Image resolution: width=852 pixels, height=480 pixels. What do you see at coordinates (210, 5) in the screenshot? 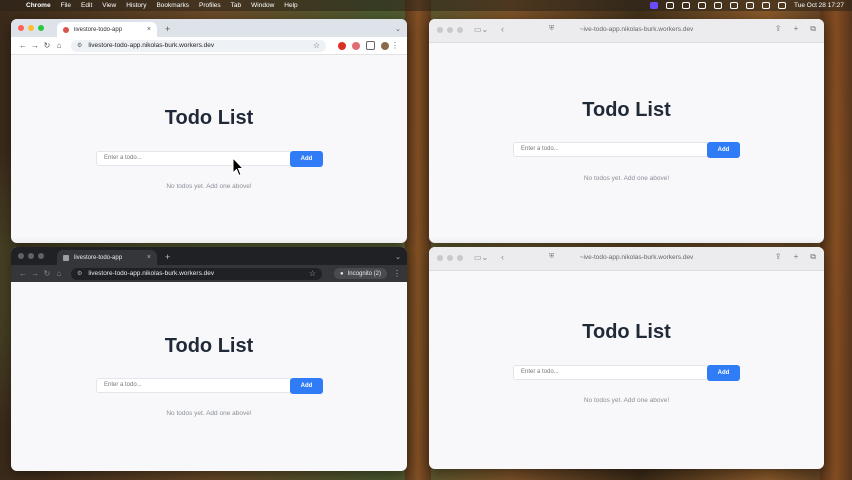
I see `menu-profiles: Profiles` at bounding box center [210, 5].